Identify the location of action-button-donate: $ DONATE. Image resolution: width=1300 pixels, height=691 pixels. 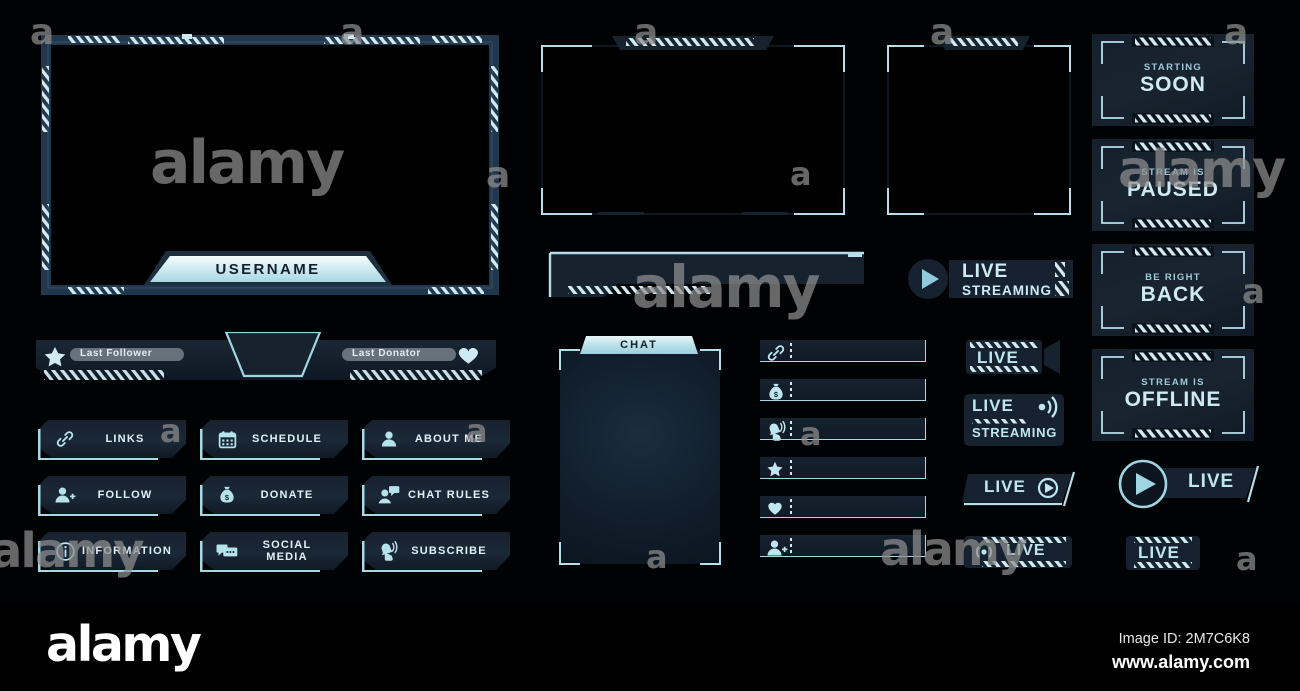
(274, 496).